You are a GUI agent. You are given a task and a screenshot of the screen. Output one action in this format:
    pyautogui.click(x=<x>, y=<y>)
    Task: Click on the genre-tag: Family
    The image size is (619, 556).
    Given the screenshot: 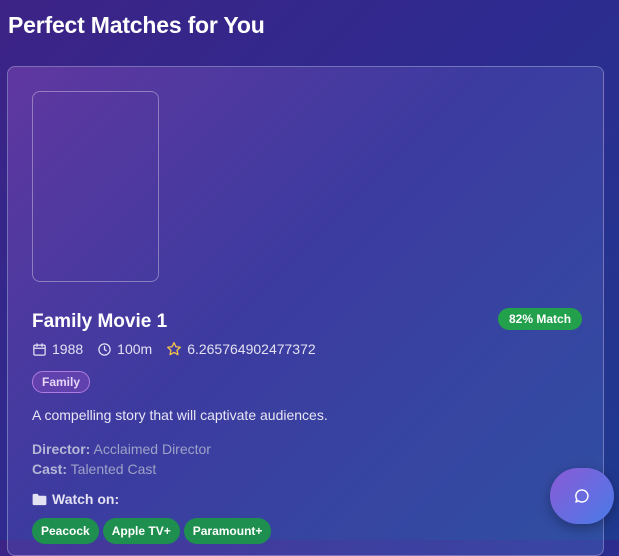 What is the action you would take?
    pyautogui.click(x=61, y=382)
    